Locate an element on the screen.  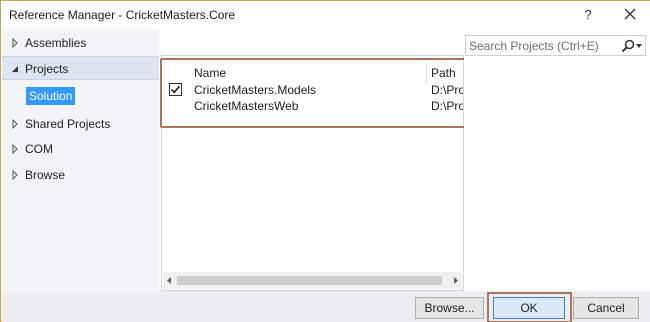
cancel-button: Cancel is located at coordinates (606, 308).